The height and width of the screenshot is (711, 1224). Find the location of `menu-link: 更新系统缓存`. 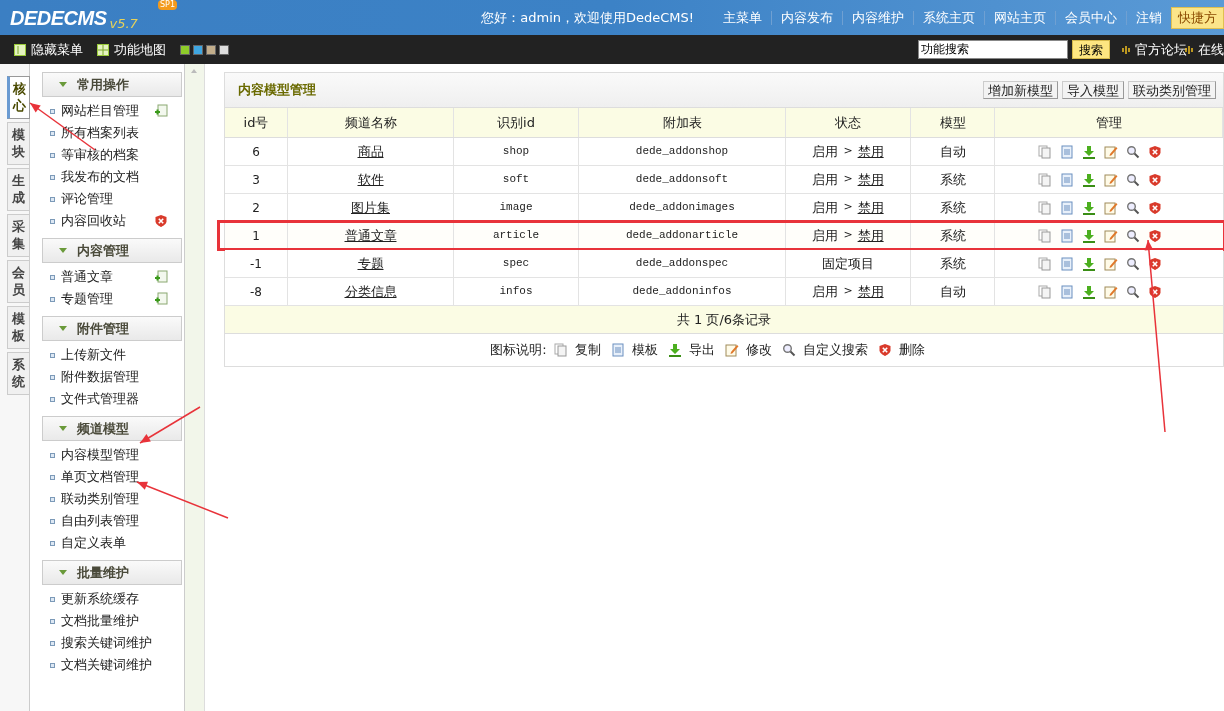

menu-link: 更新系统缓存 is located at coordinates (100, 599).